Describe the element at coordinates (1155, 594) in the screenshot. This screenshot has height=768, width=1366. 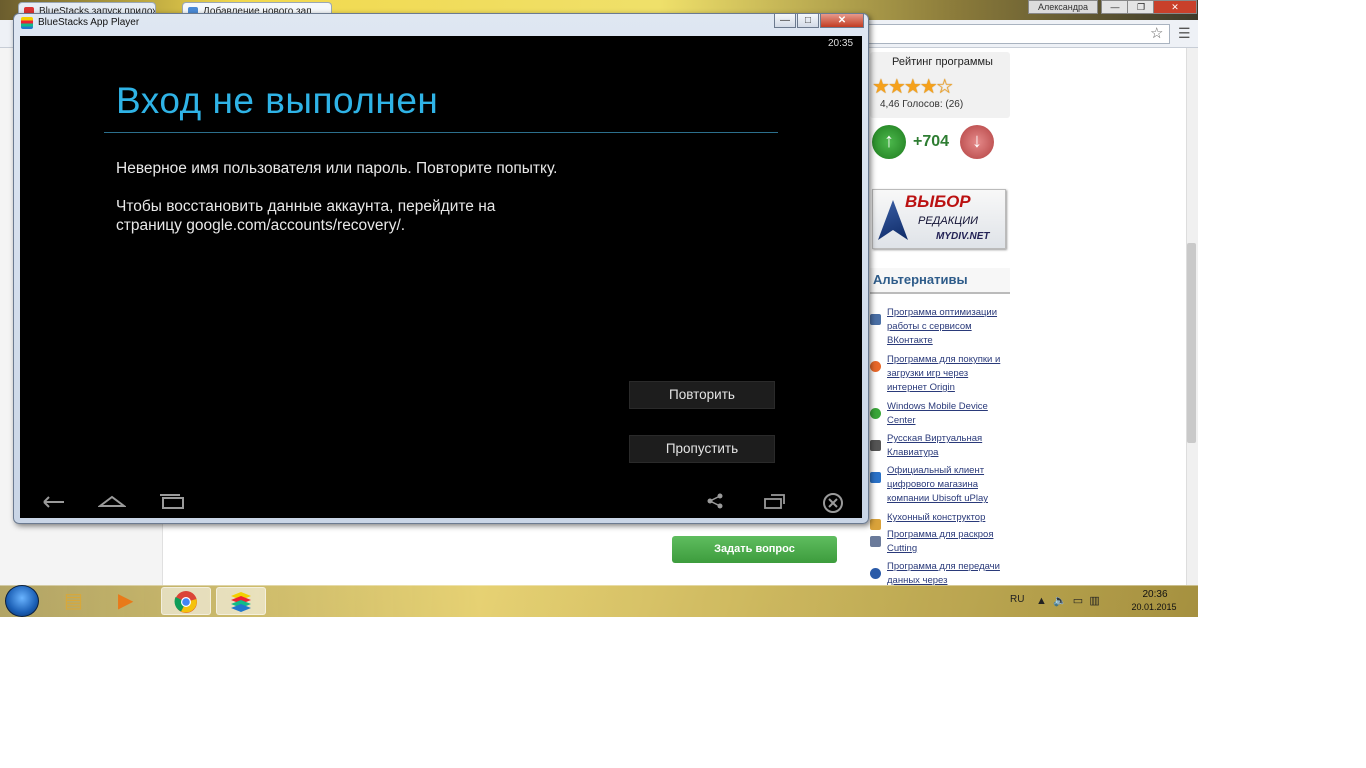
I see `tray-clock-time: 20:36` at that location.